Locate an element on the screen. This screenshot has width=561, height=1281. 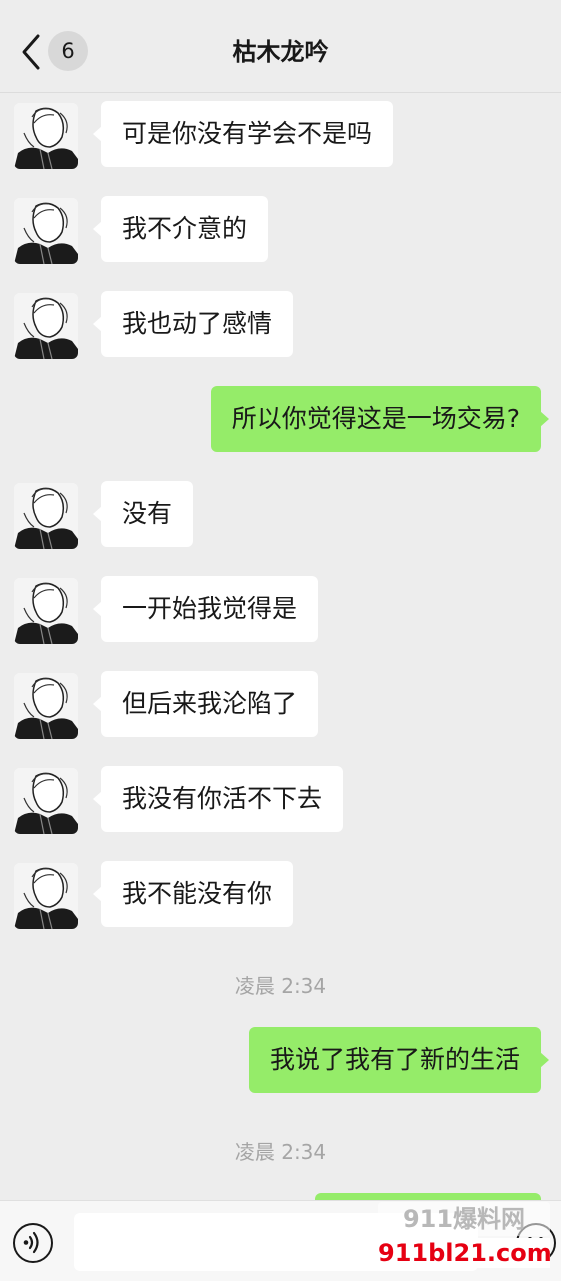
watermark-logo: 911爆料网 is located at coordinates (464, 1219).